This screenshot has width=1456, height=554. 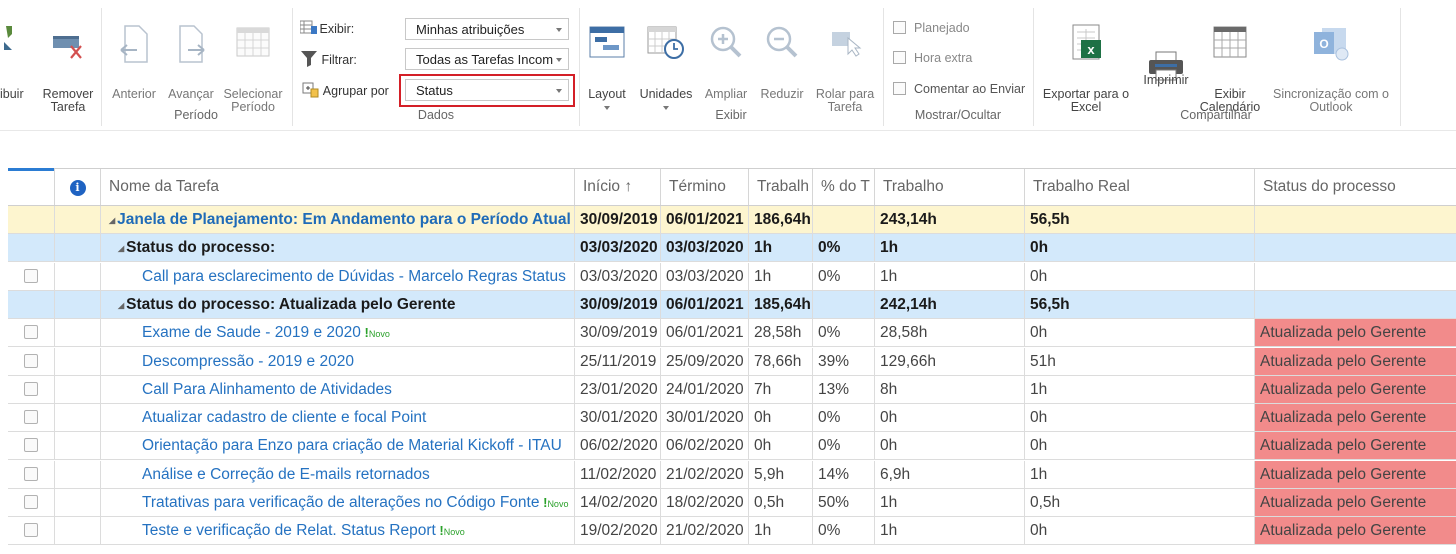 What do you see at coordinates (1086, 67) in the screenshot?
I see `export-excel-button: x Exportar para o Excel` at bounding box center [1086, 67].